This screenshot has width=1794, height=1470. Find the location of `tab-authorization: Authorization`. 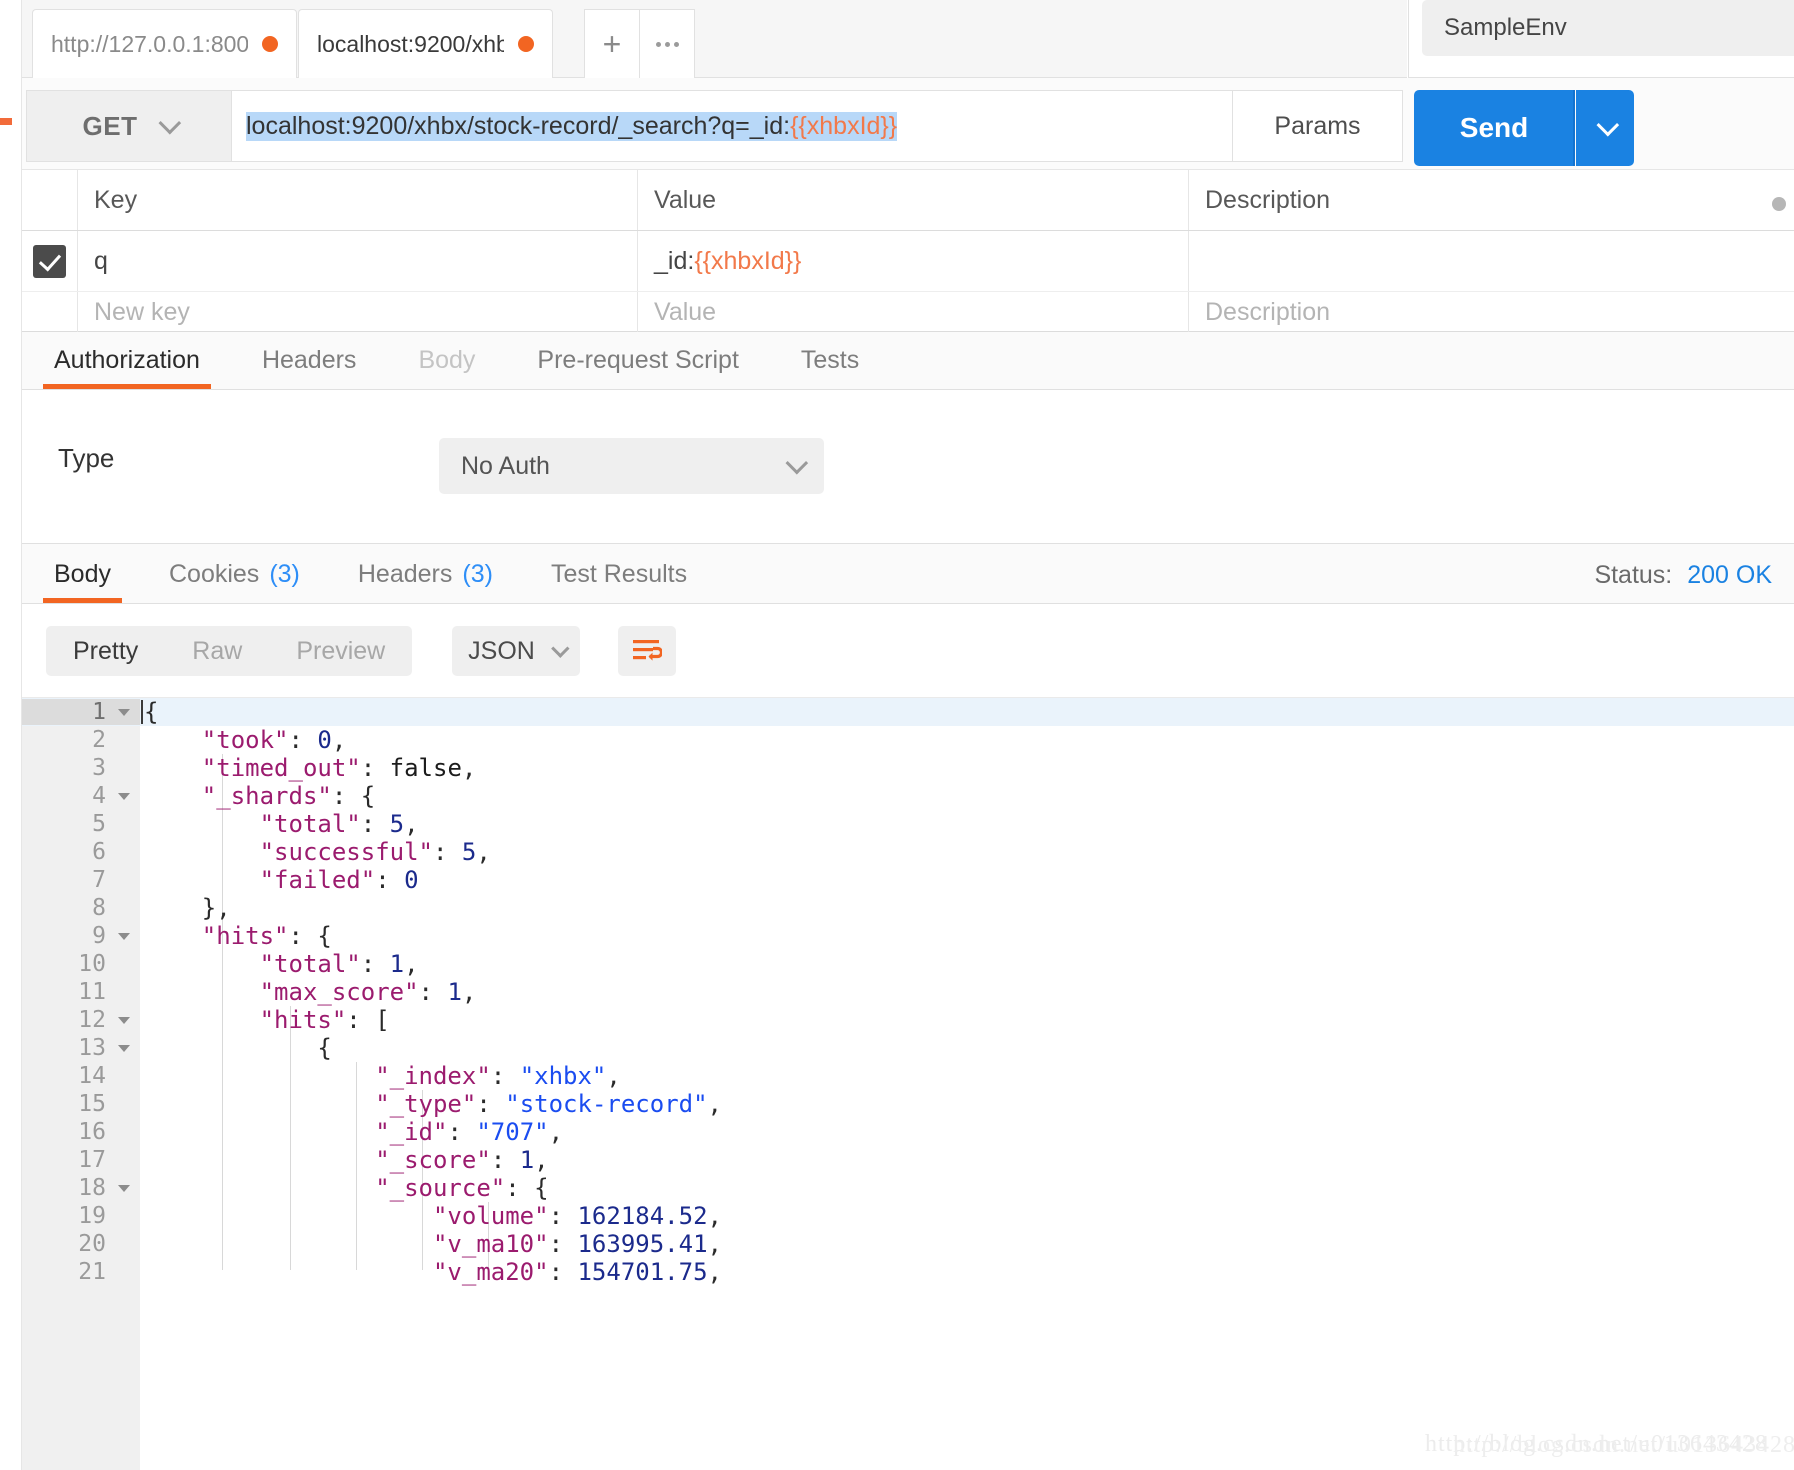

tab-authorization: Authorization is located at coordinates (127, 360).